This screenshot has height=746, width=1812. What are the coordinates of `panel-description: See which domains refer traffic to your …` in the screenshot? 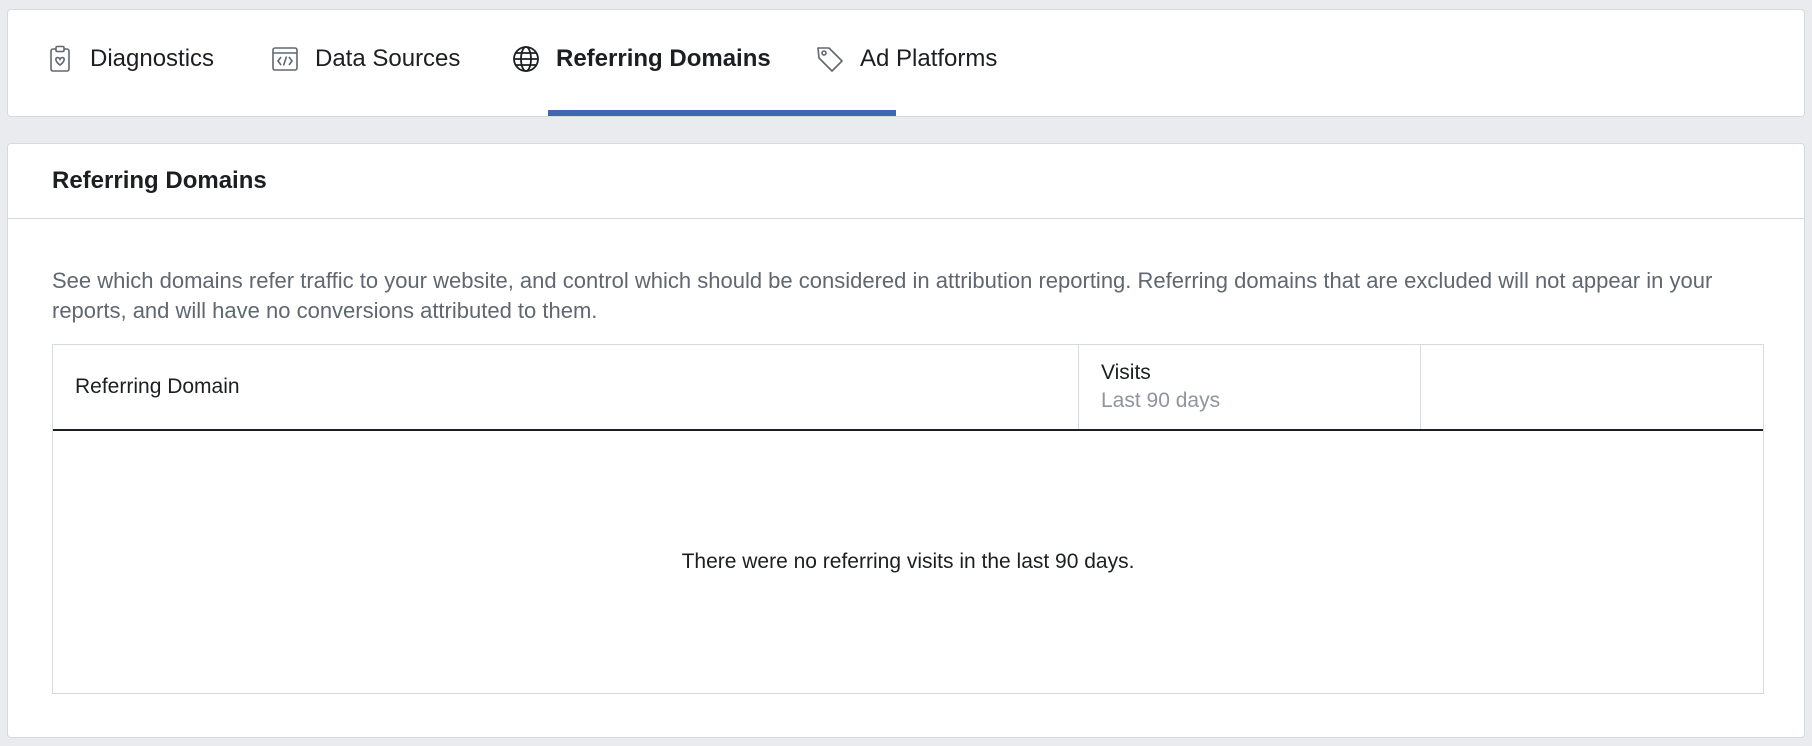 It's located at (882, 295).